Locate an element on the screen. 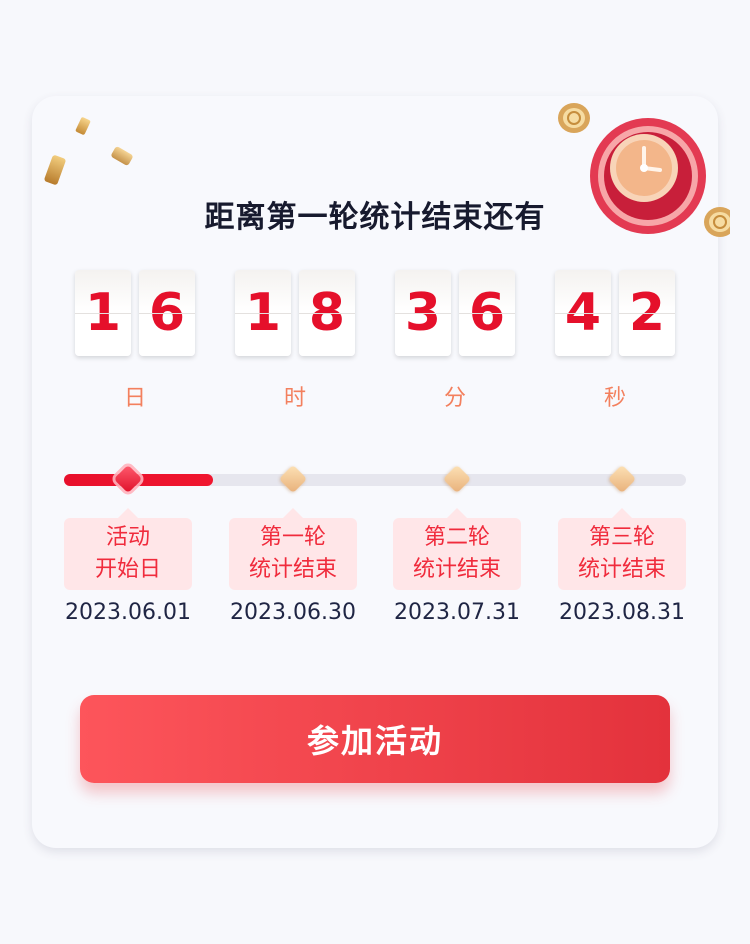 This screenshot has height=944, width=750. milestone-date-start: 2023.06.01 is located at coordinates (128, 612).